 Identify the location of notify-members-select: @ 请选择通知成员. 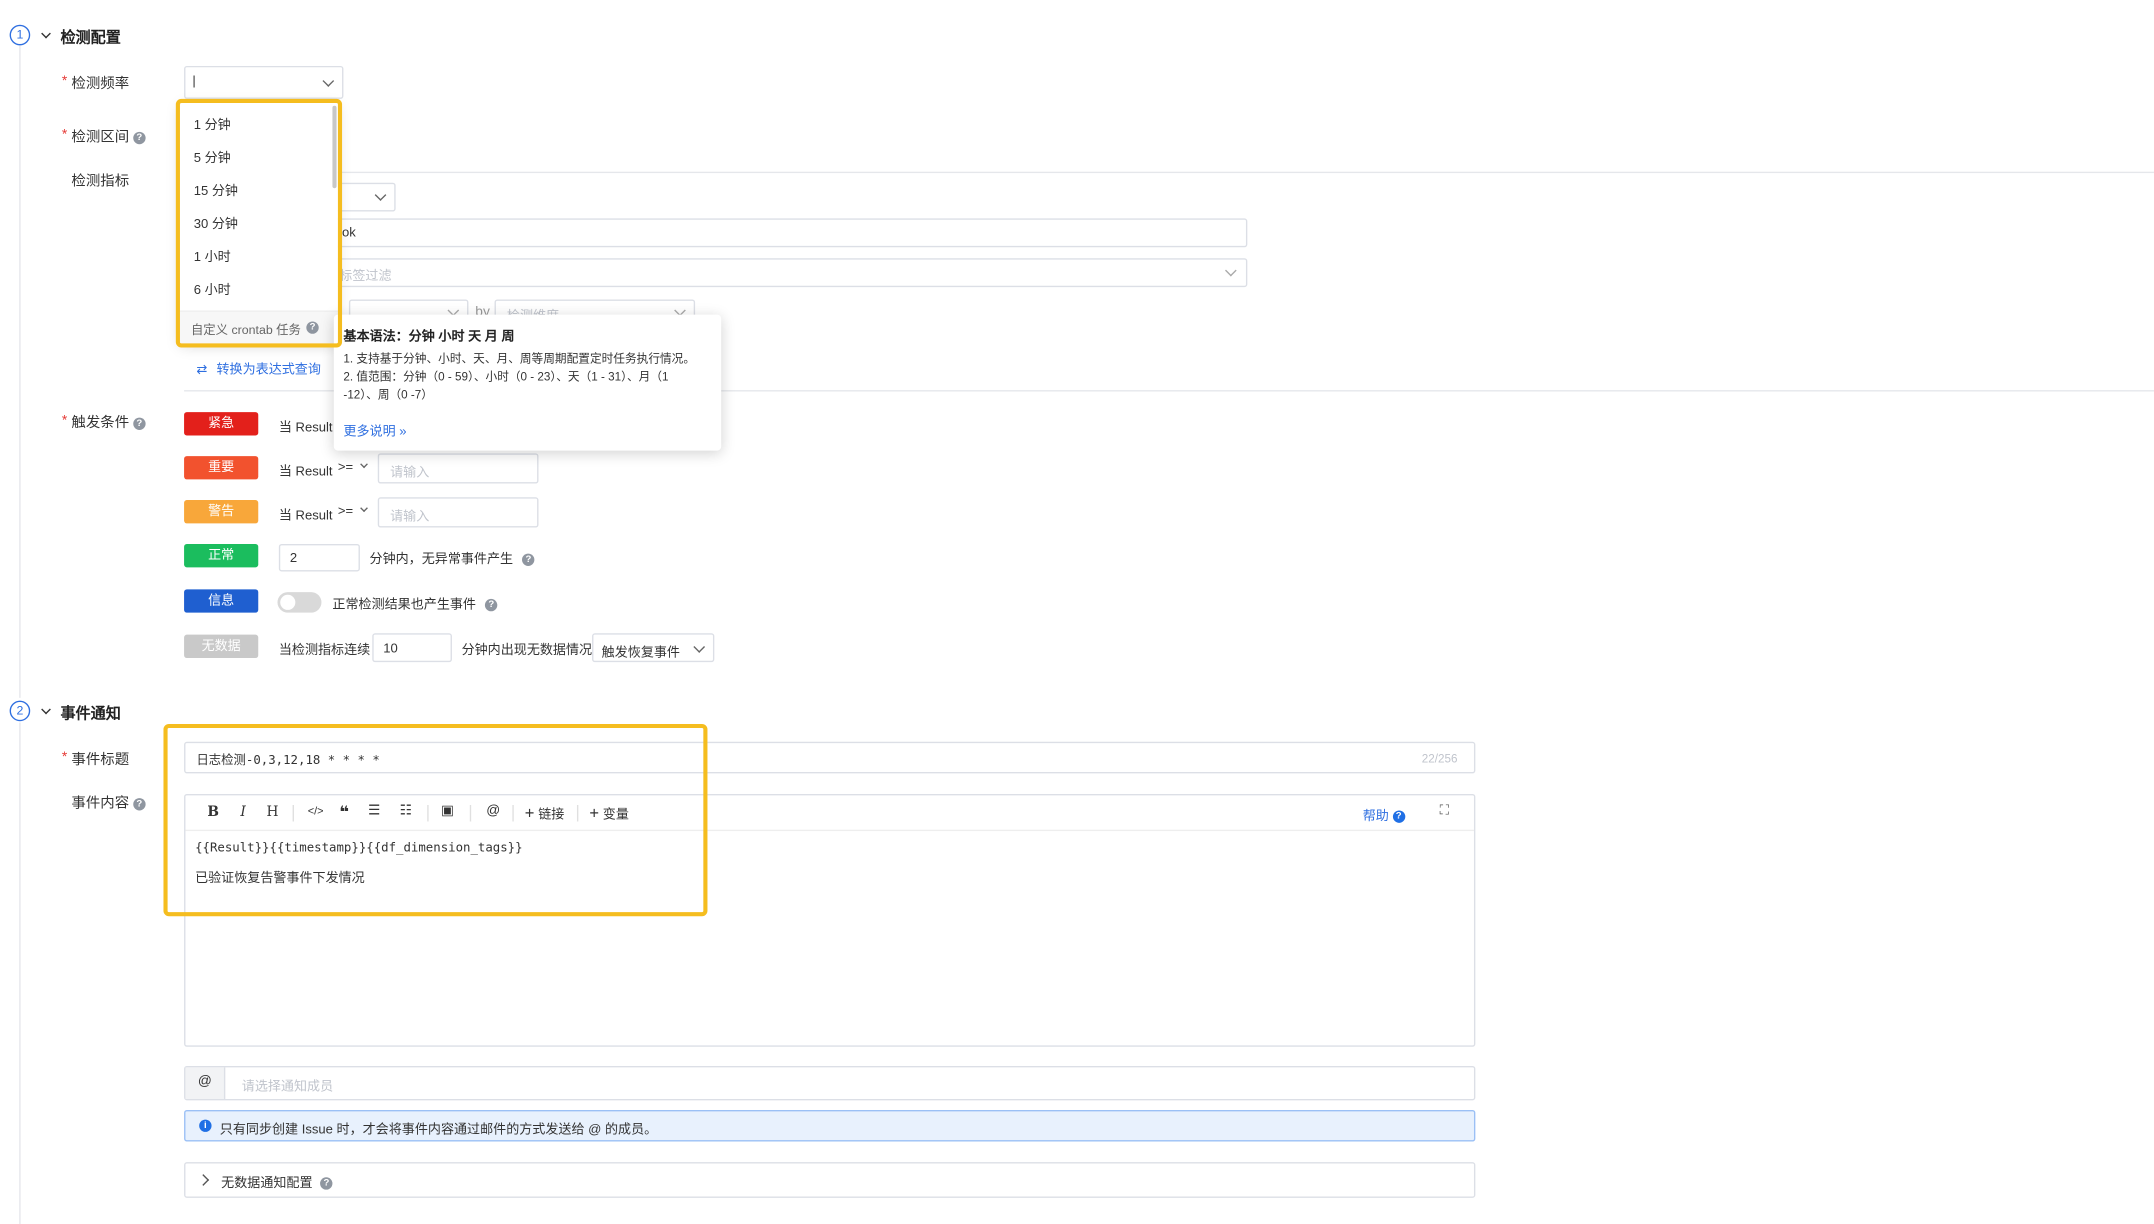
(830, 1083).